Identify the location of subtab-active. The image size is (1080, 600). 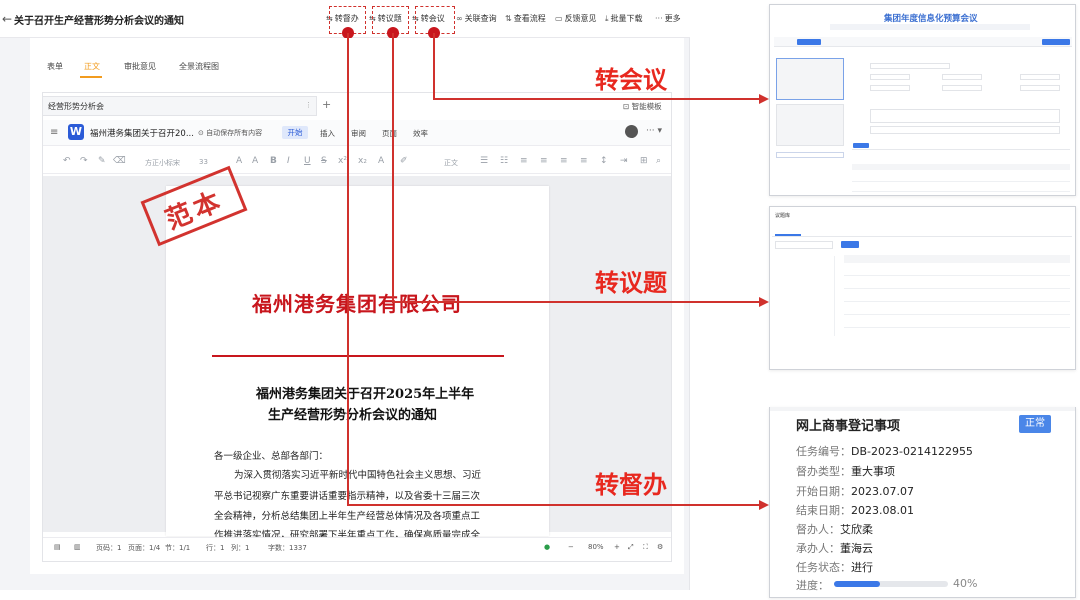
(861, 145).